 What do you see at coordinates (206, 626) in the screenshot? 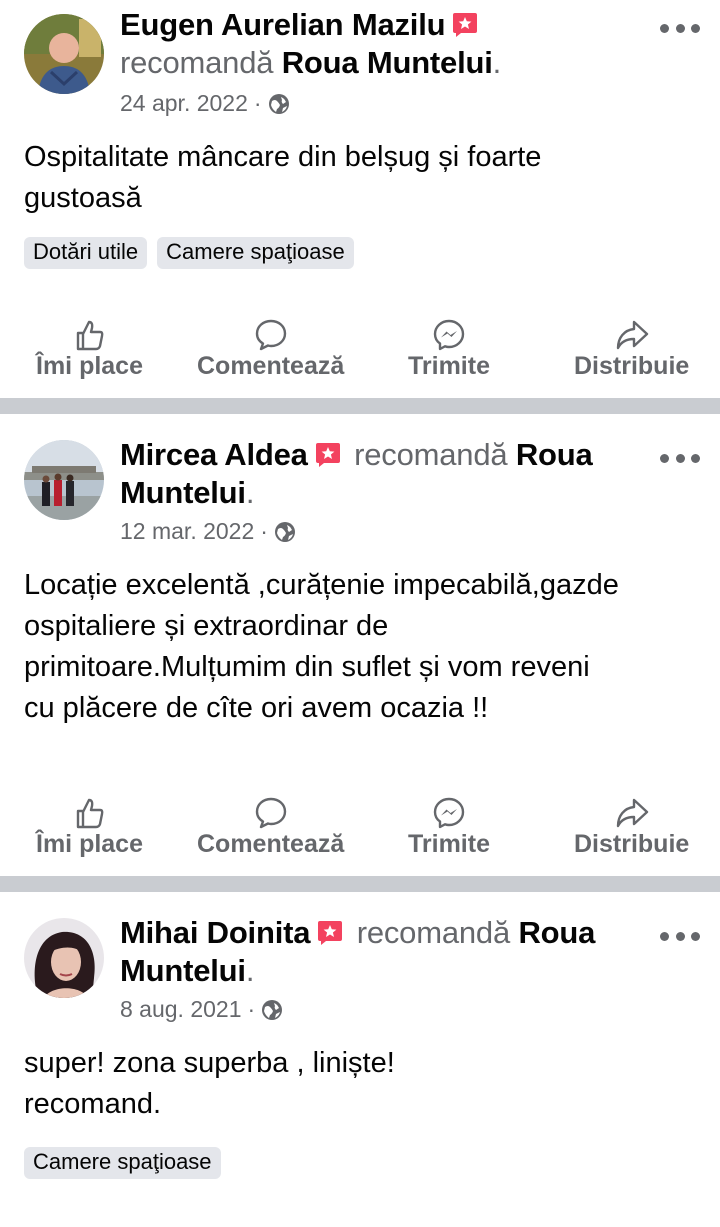
I see `review-text-line: ospitaliere și extraordinar de` at bounding box center [206, 626].